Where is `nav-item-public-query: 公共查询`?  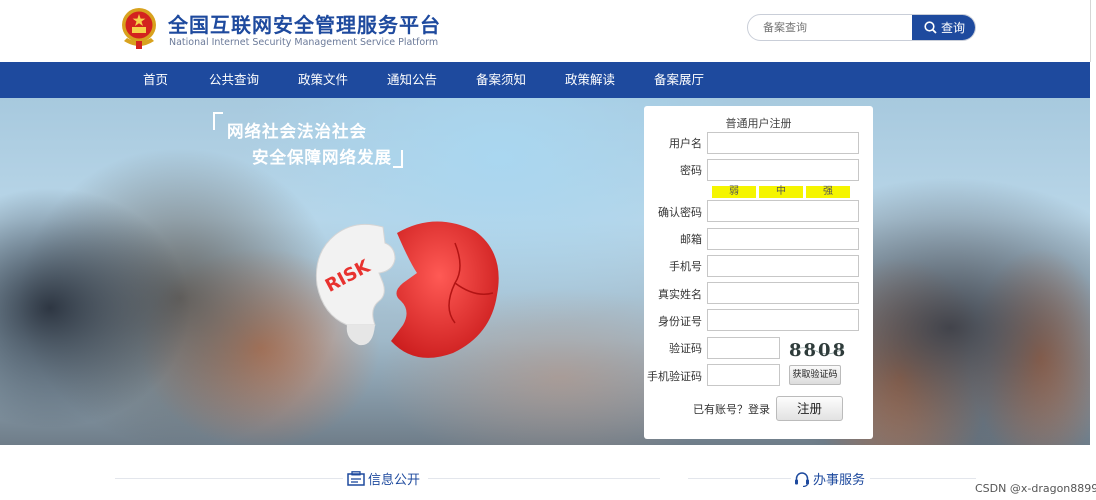 nav-item-public-query: 公共查询 is located at coordinates (234, 80).